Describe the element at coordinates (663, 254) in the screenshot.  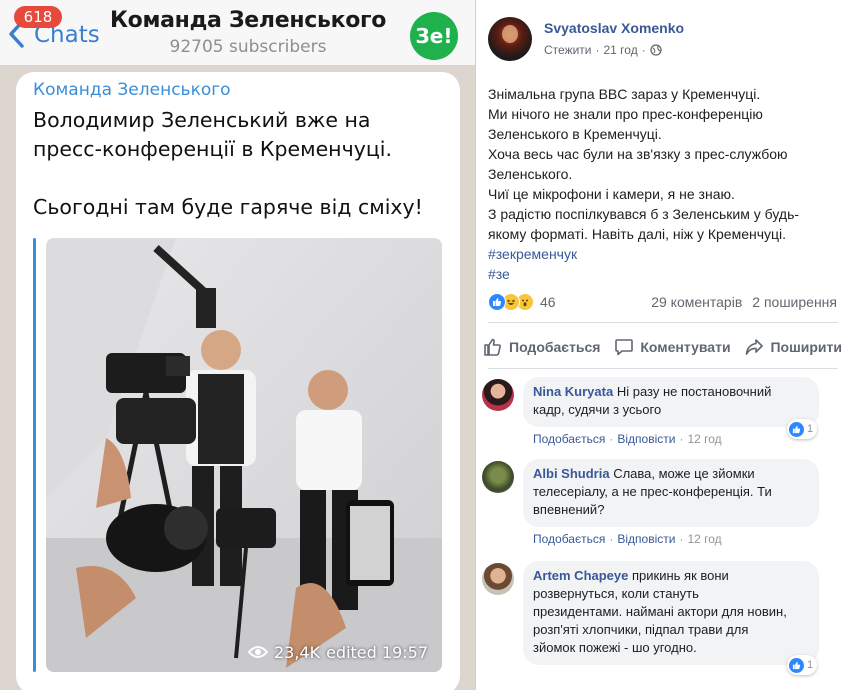
I see `hashtag-link: #зекременчук` at that location.